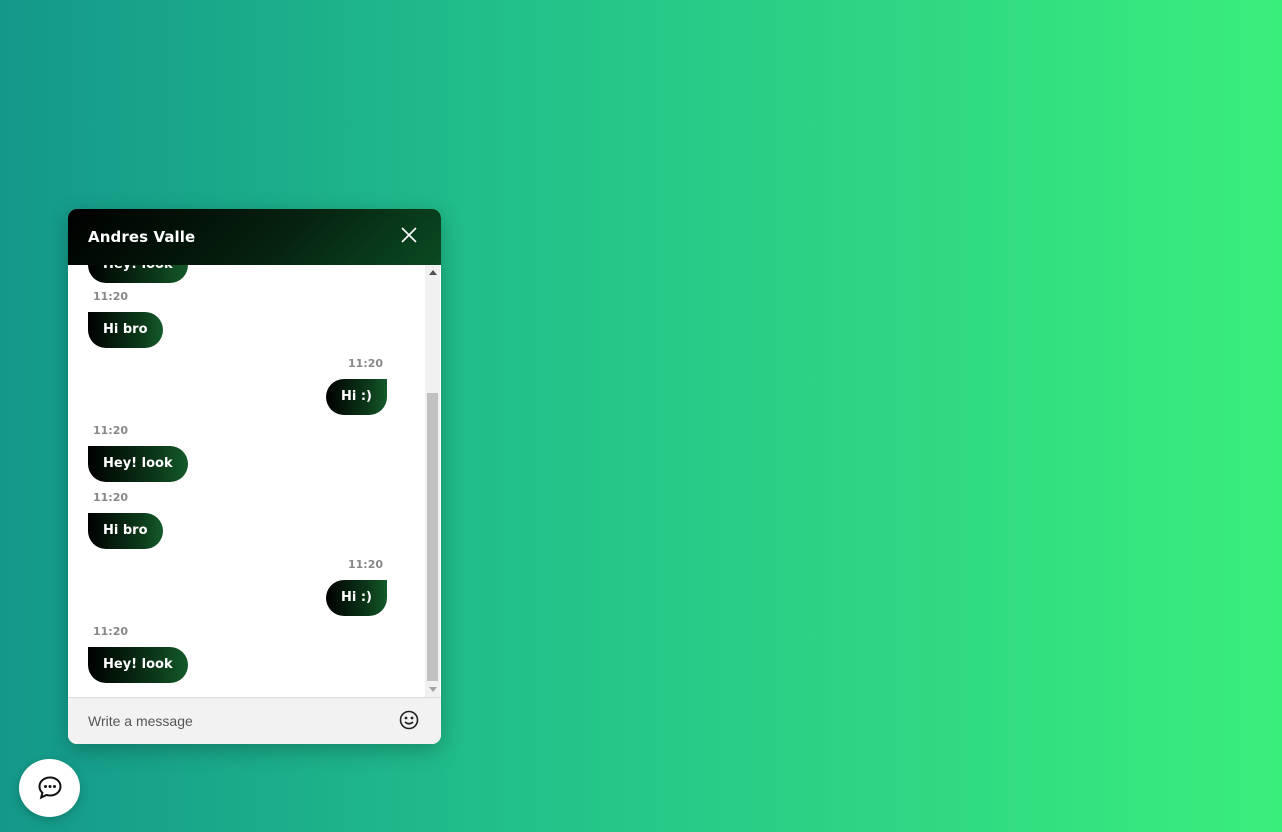 This screenshot has height=832, width=1282. I want to click on close-icon, so click(409, 235).